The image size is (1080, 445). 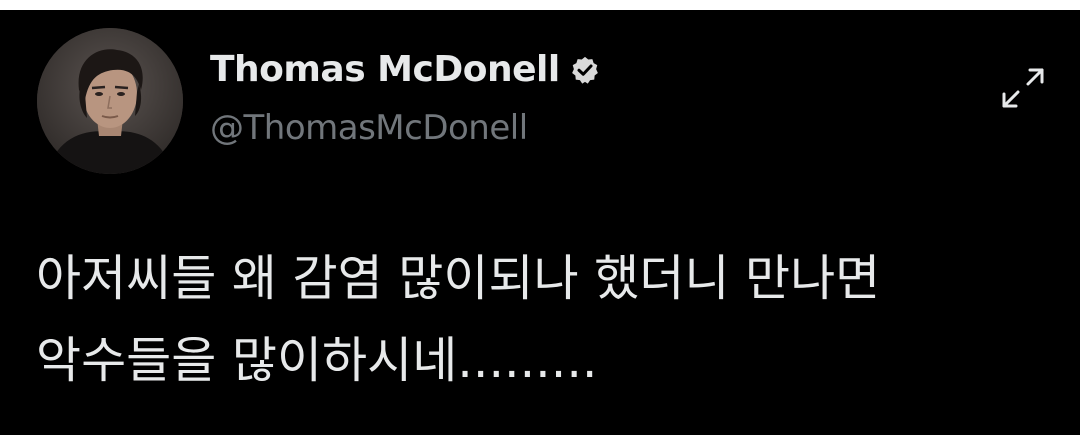 What do you see at coordinates (1023, 88) in the screenshot?
I see `expand-arrows-icon` at bounding box center [1023, 88].